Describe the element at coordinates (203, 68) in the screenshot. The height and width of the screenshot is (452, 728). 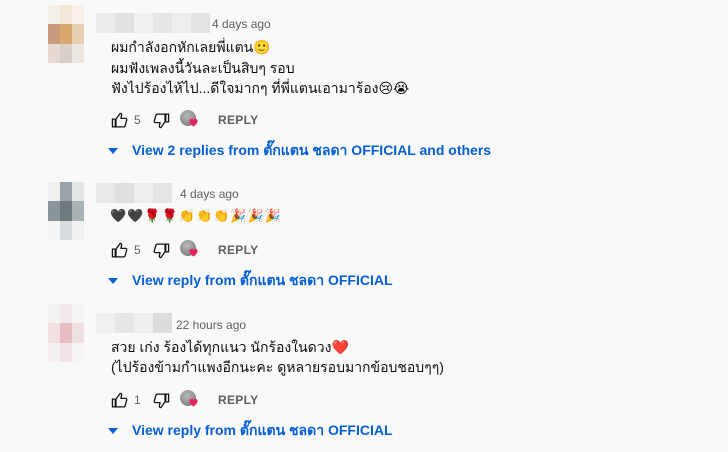
I see `comment-text-line: ผมฟังเพลงนี้วันละเป็นสิบๆ รอบ` at that location.